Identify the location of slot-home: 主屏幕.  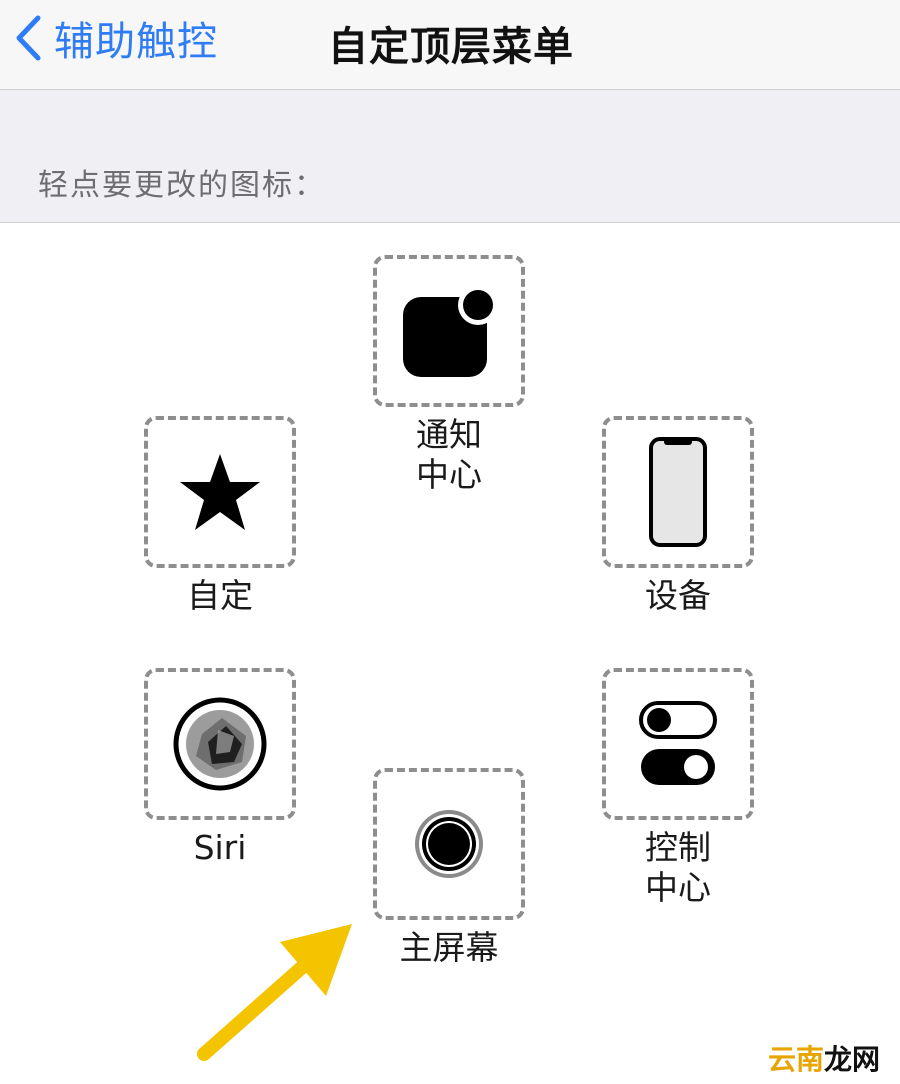
(449, 868).